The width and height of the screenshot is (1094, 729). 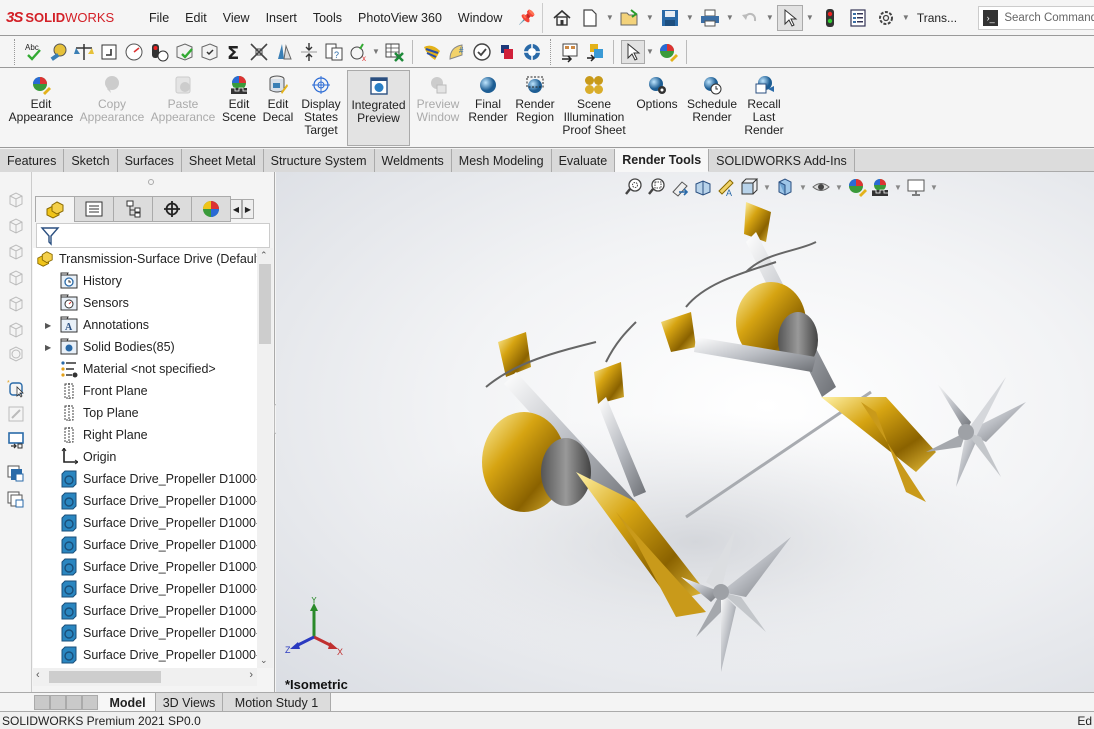 What do you see at coordinates (209, 52) in the screenshot?
I see `geometry-analysis-icon` at bounding box center [209, 52].